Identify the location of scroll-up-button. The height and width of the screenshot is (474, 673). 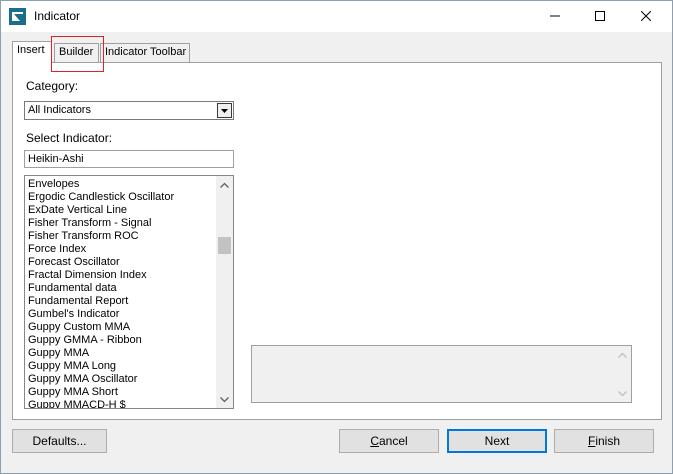
(224, 184).